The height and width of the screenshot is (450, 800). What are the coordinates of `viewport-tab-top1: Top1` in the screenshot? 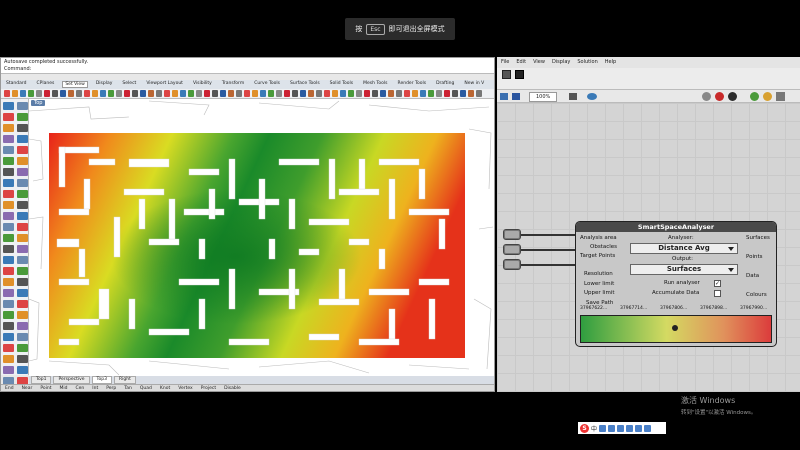 It's located at (41, 380).